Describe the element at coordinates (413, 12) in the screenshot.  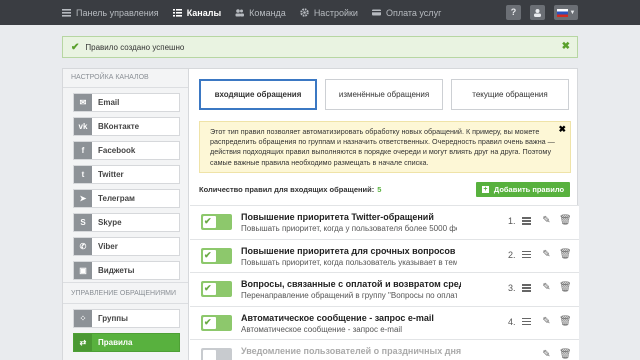
I see `nav-item-label: Оплата услуг` at that location.